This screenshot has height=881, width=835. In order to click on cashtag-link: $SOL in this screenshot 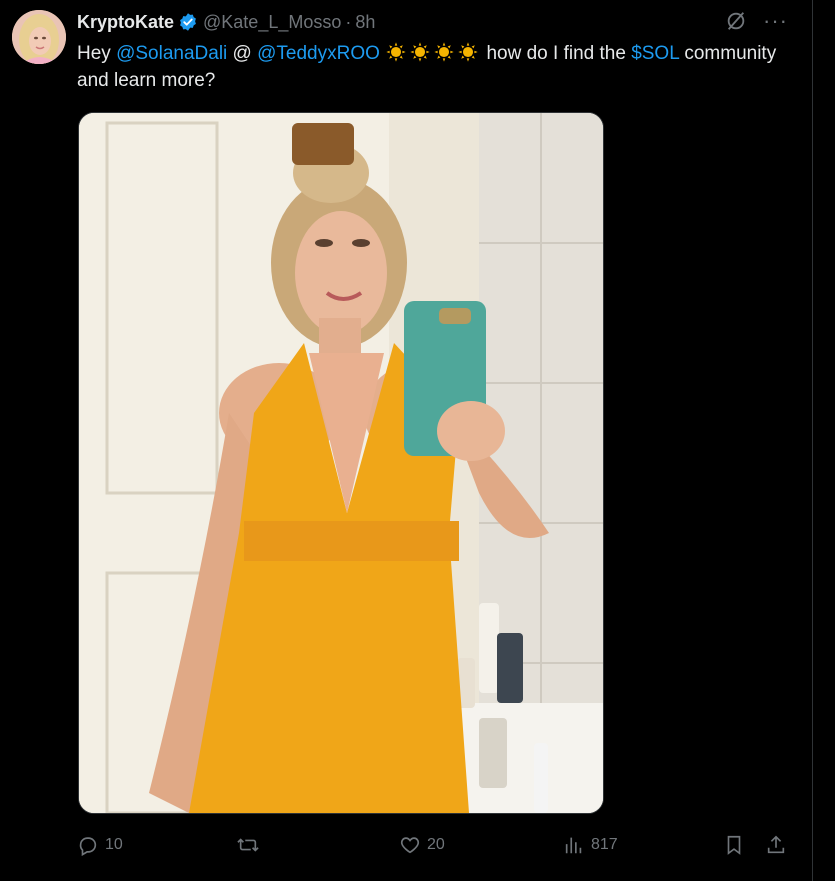, I will do `click(655, 53)`.